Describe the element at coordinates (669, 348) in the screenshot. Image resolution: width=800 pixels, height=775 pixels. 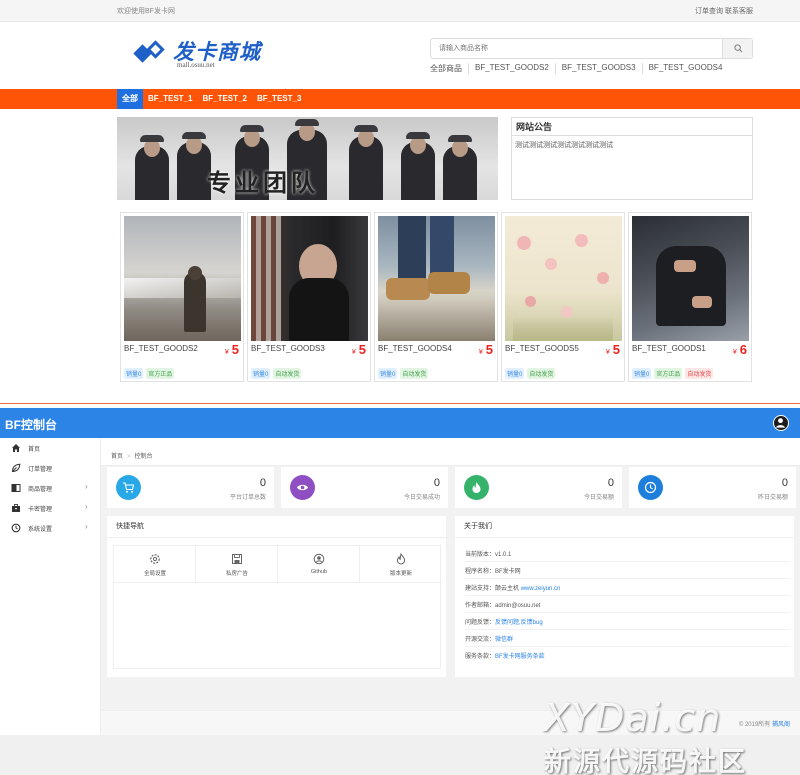
I see `goods-name: BF_TEST_GOODS1` at that location.